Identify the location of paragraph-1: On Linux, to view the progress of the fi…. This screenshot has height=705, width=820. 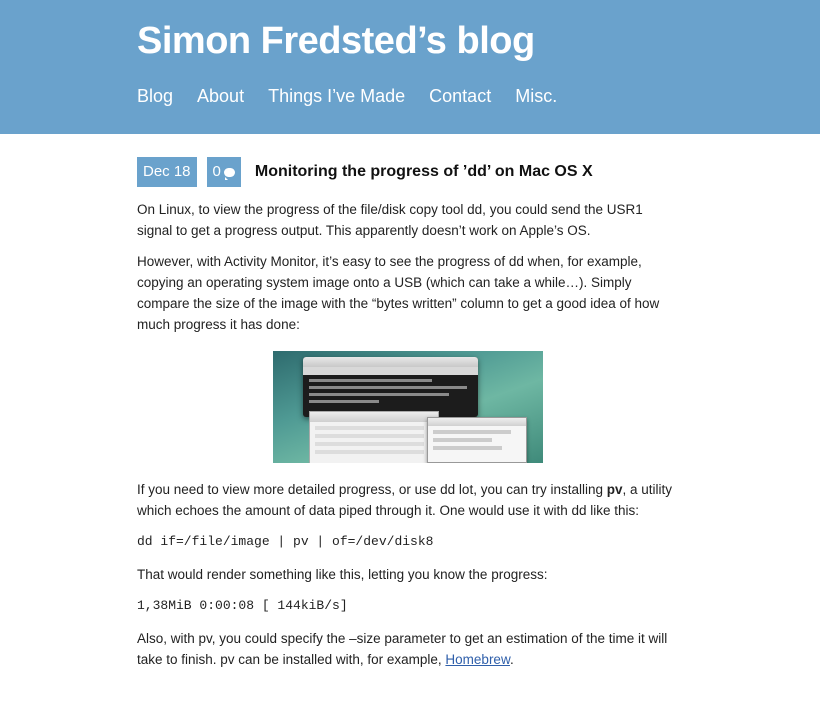
(390, 220).